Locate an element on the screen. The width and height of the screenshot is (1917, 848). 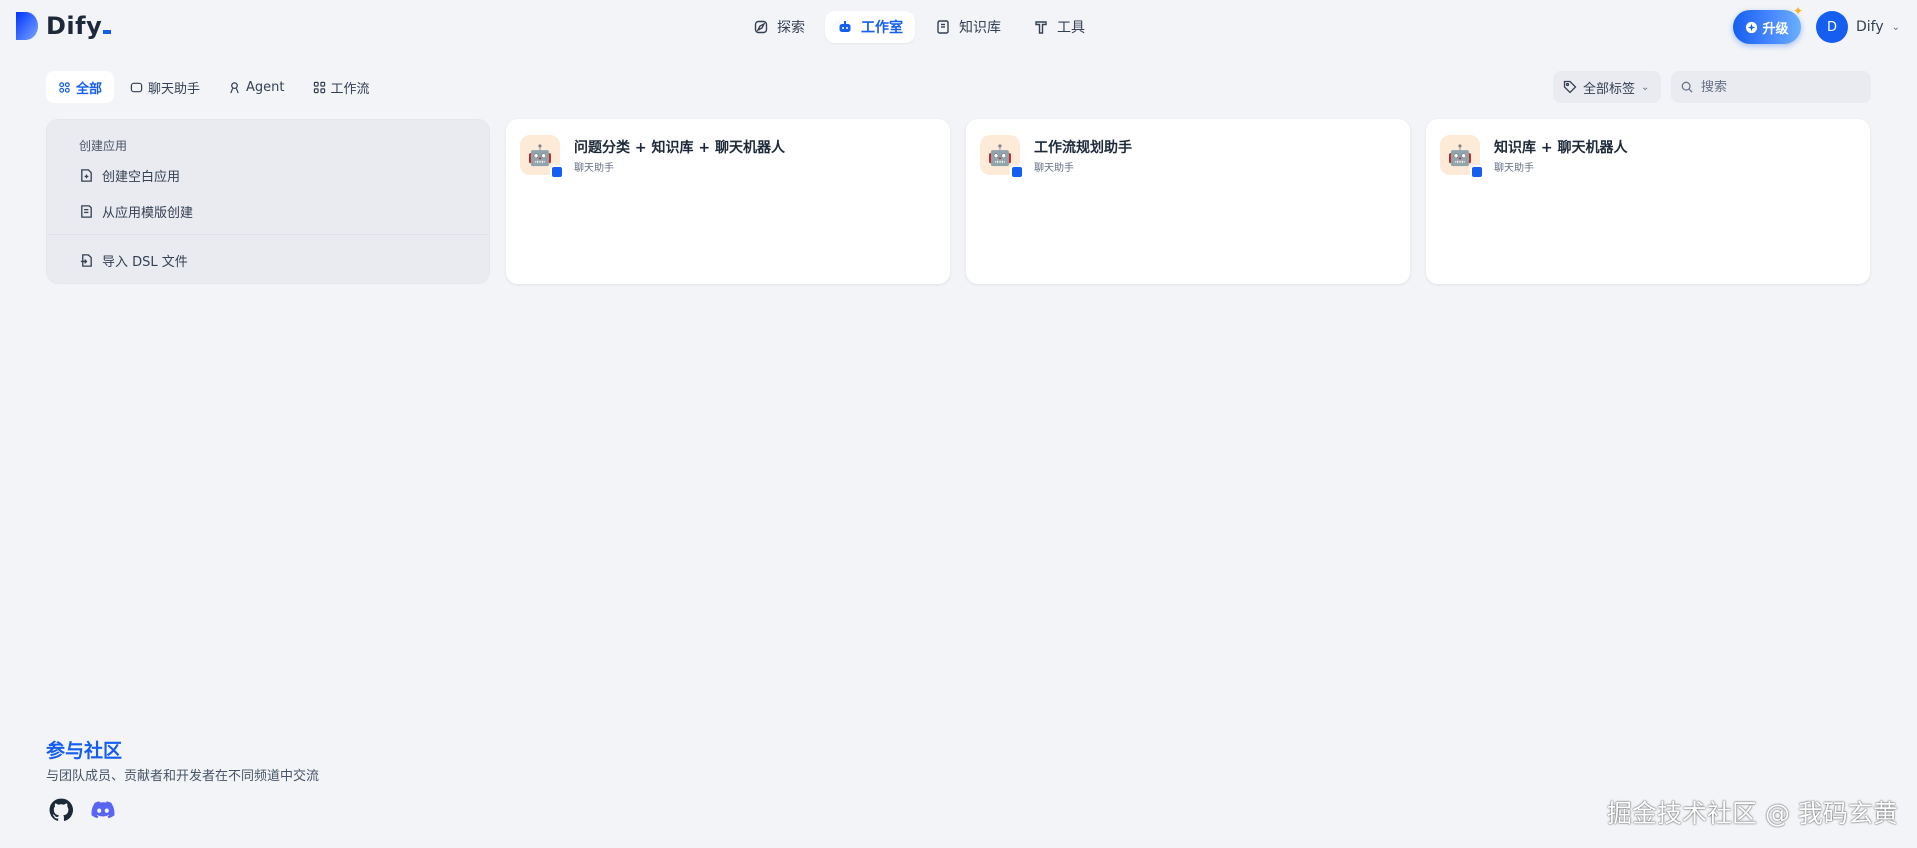
app-name: 工作流规划助手 is located at coordinates (1083, 148).